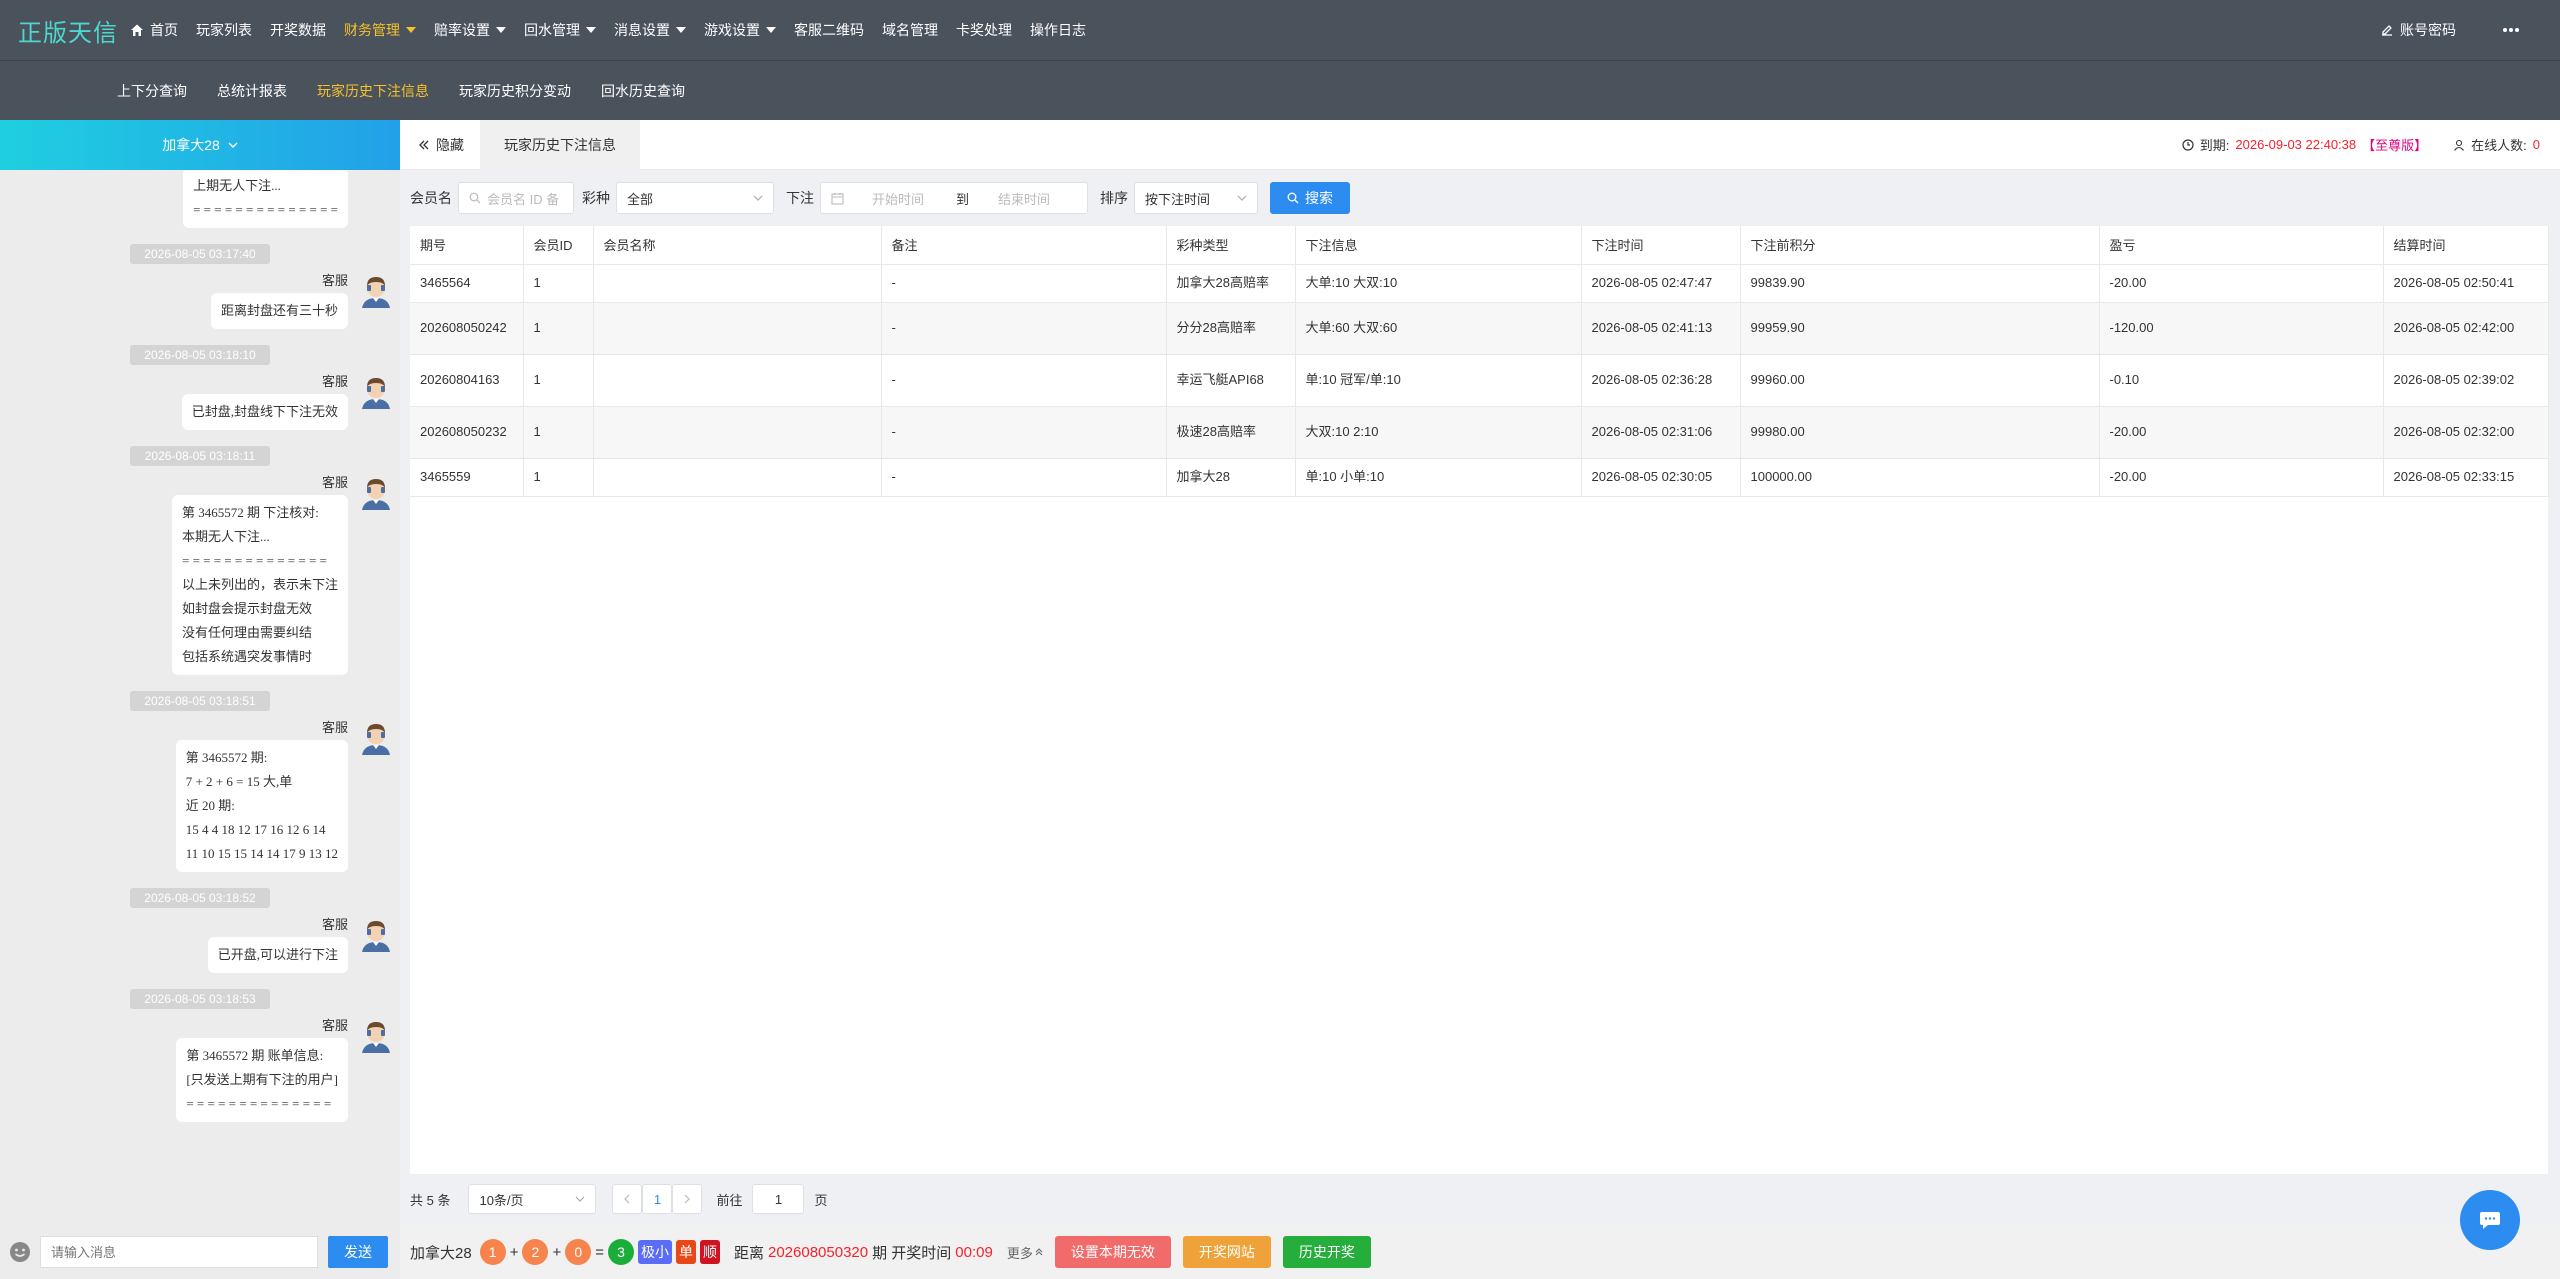 The width and height of the screenshot is (2560, 1279). What do you see at coordinates (560, 144) in the screenshot?
I see `tab-player-bet-history: 玩家历史下注信息` at bounding box center [560, 144].